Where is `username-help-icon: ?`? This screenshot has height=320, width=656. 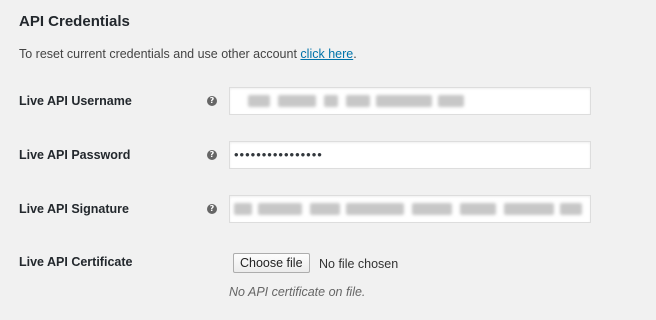
username-help-icon: ? is located at coordinates (212, 101).